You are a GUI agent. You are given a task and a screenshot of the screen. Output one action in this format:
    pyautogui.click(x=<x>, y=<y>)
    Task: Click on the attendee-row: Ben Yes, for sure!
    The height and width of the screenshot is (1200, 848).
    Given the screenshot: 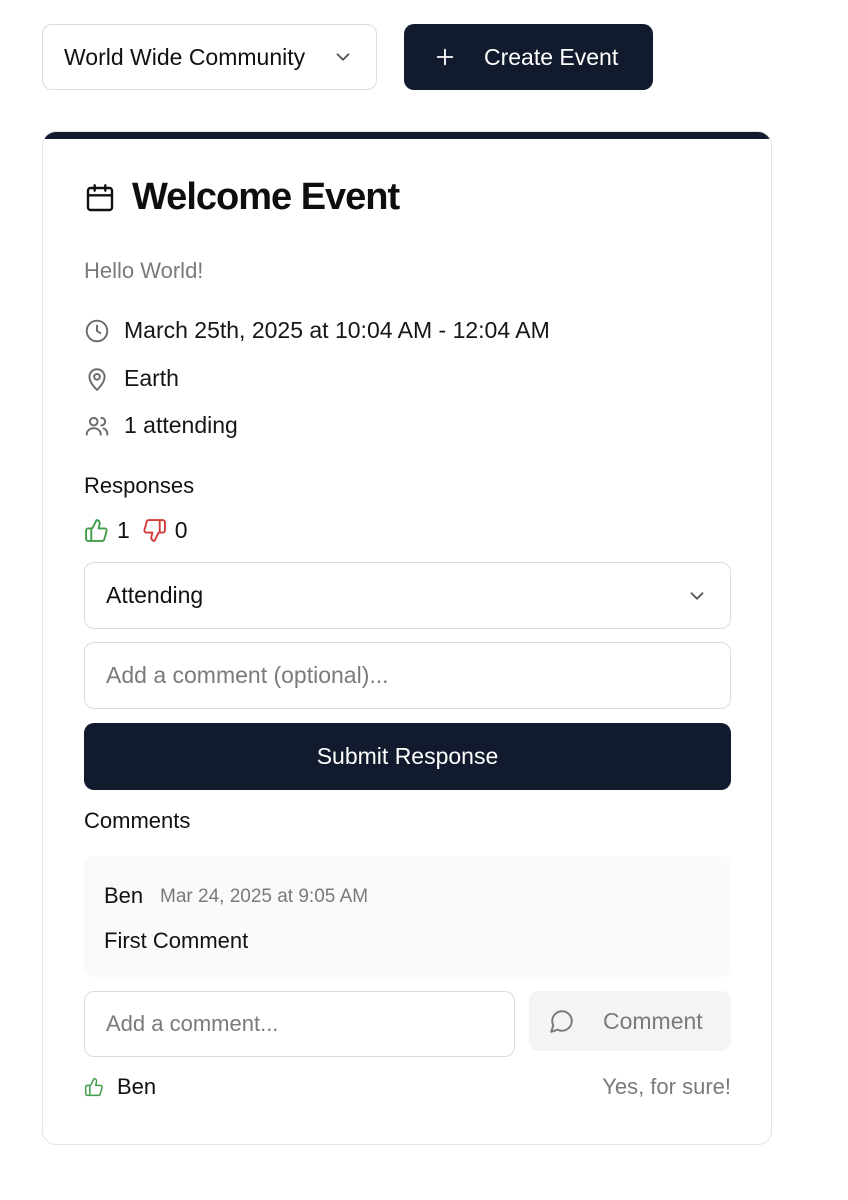 What is the action you would take?
    pyautogui.click(x=407, y=1087)
    